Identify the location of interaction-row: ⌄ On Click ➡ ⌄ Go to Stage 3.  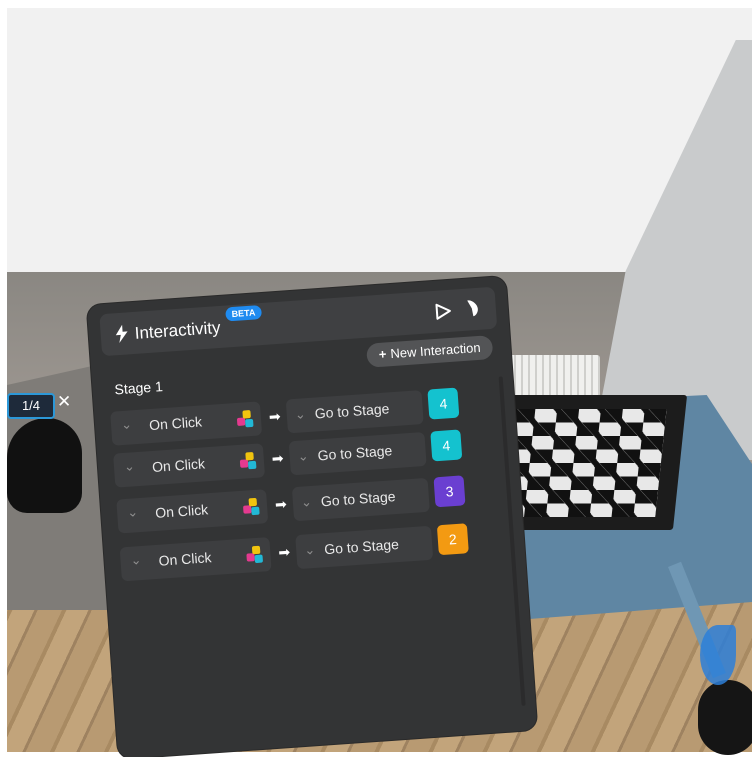
(291, 504).